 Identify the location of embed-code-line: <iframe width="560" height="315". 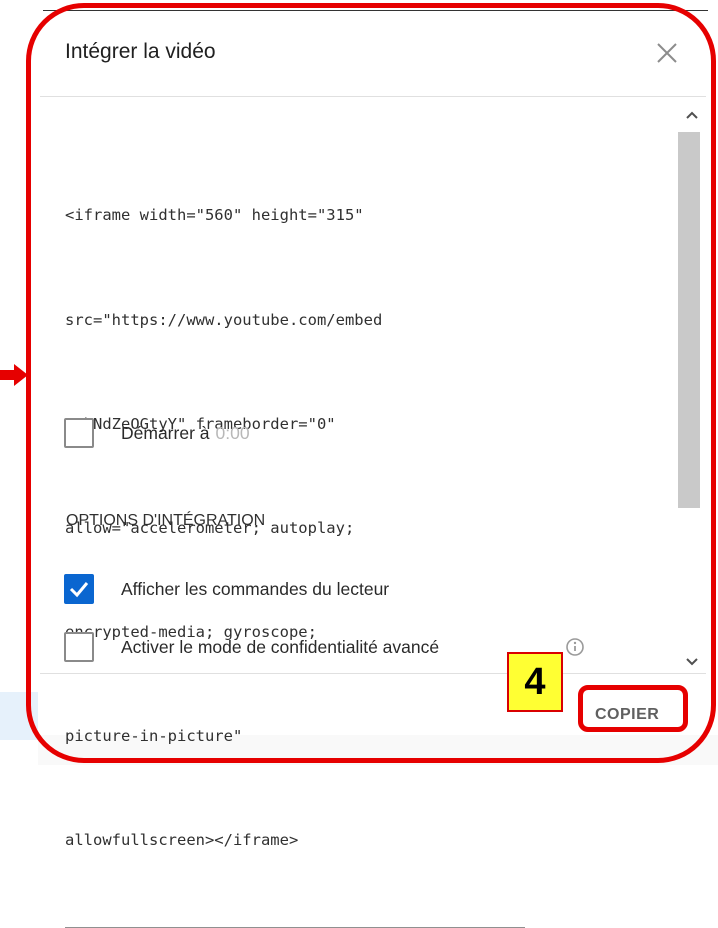
(214, 215).